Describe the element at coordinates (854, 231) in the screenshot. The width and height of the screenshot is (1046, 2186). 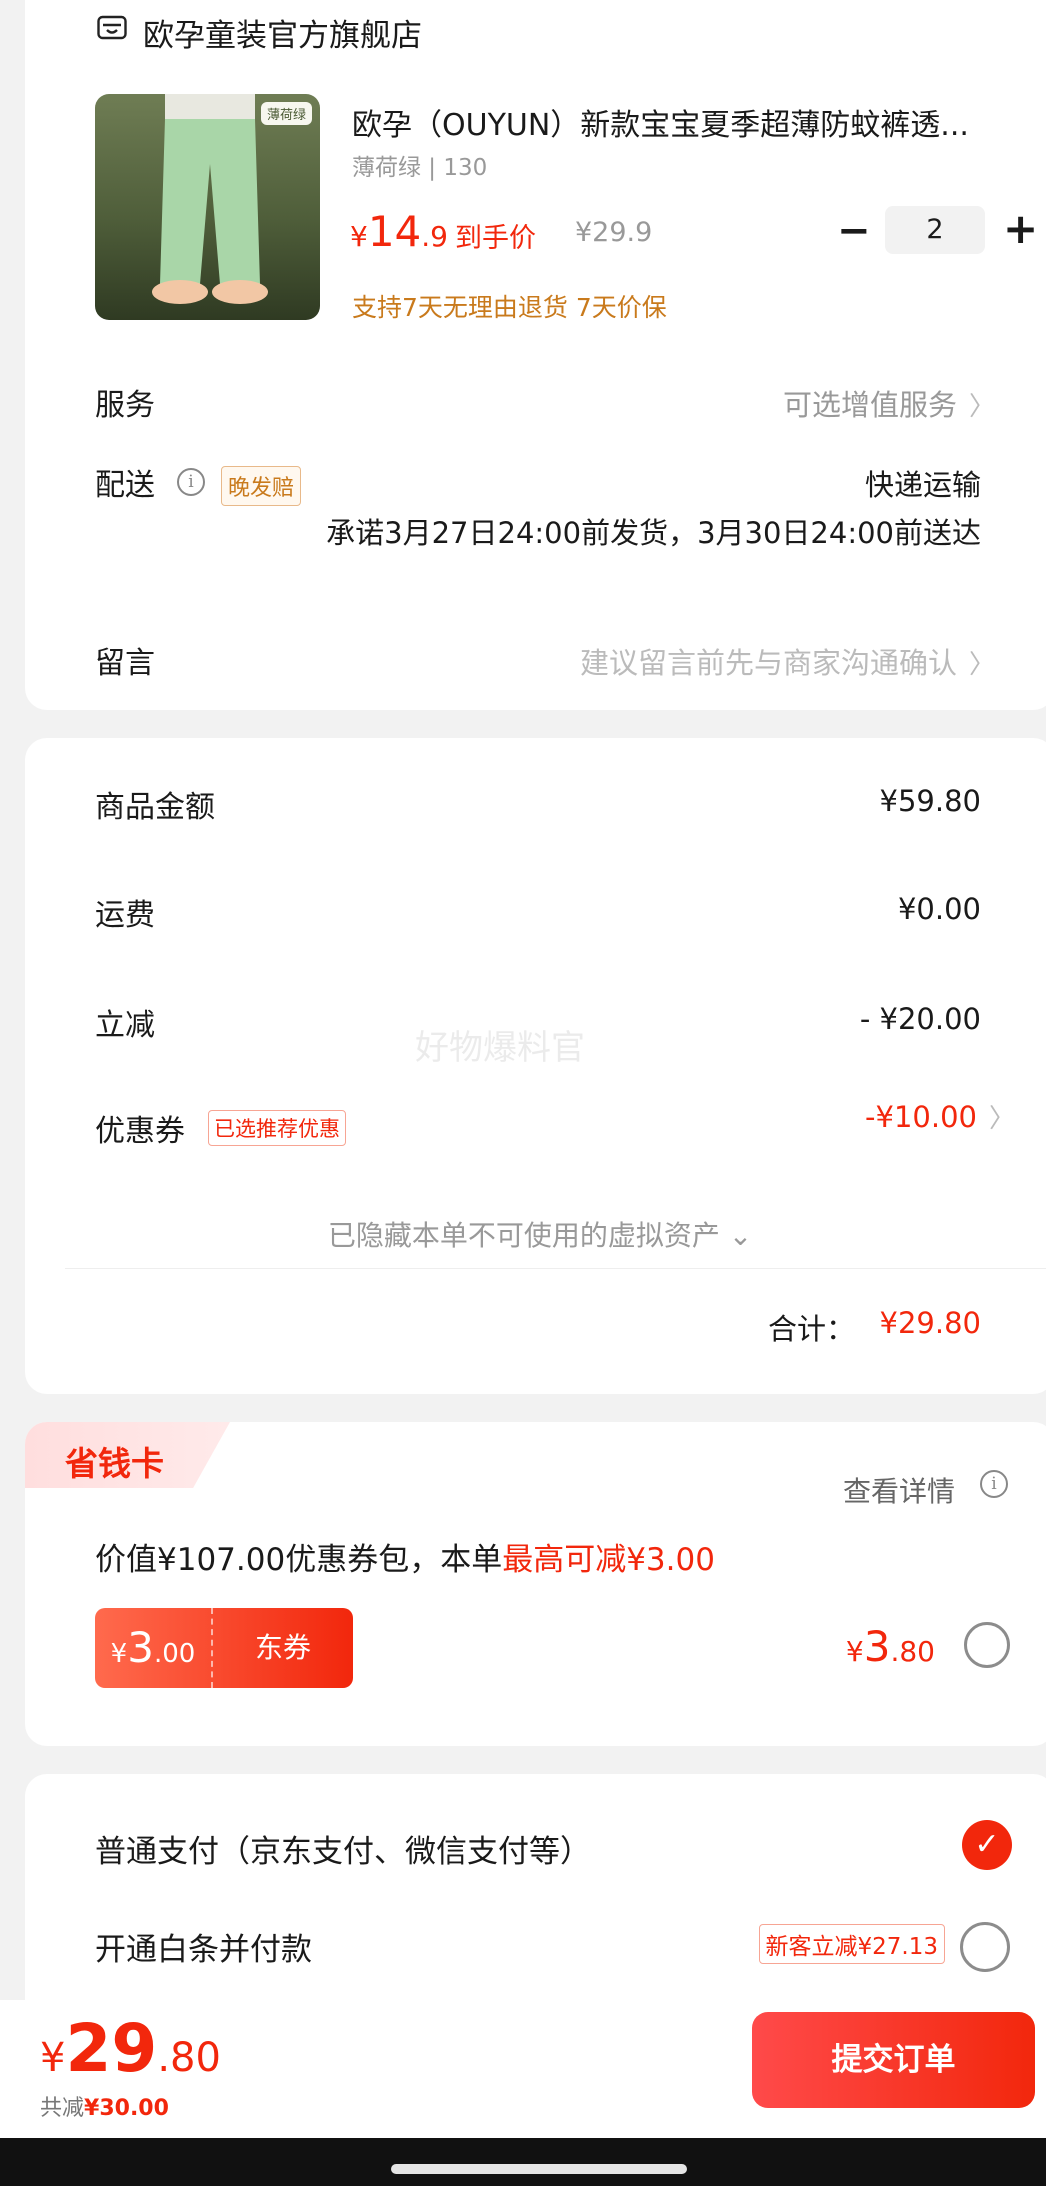
I see `quantity-decrease-button: −` at that location.